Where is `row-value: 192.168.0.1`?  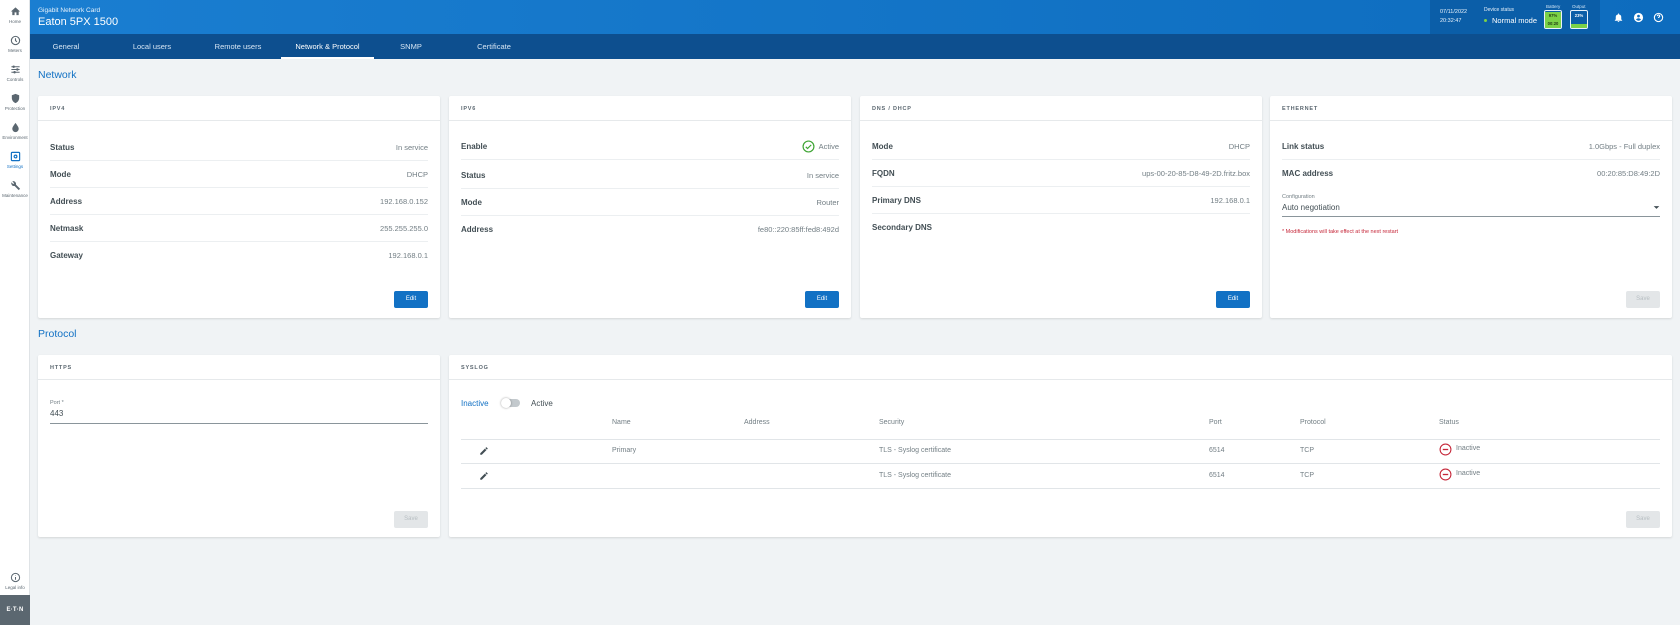 row-value: 192.168.0.1 is located at coordinates (1230, 200).